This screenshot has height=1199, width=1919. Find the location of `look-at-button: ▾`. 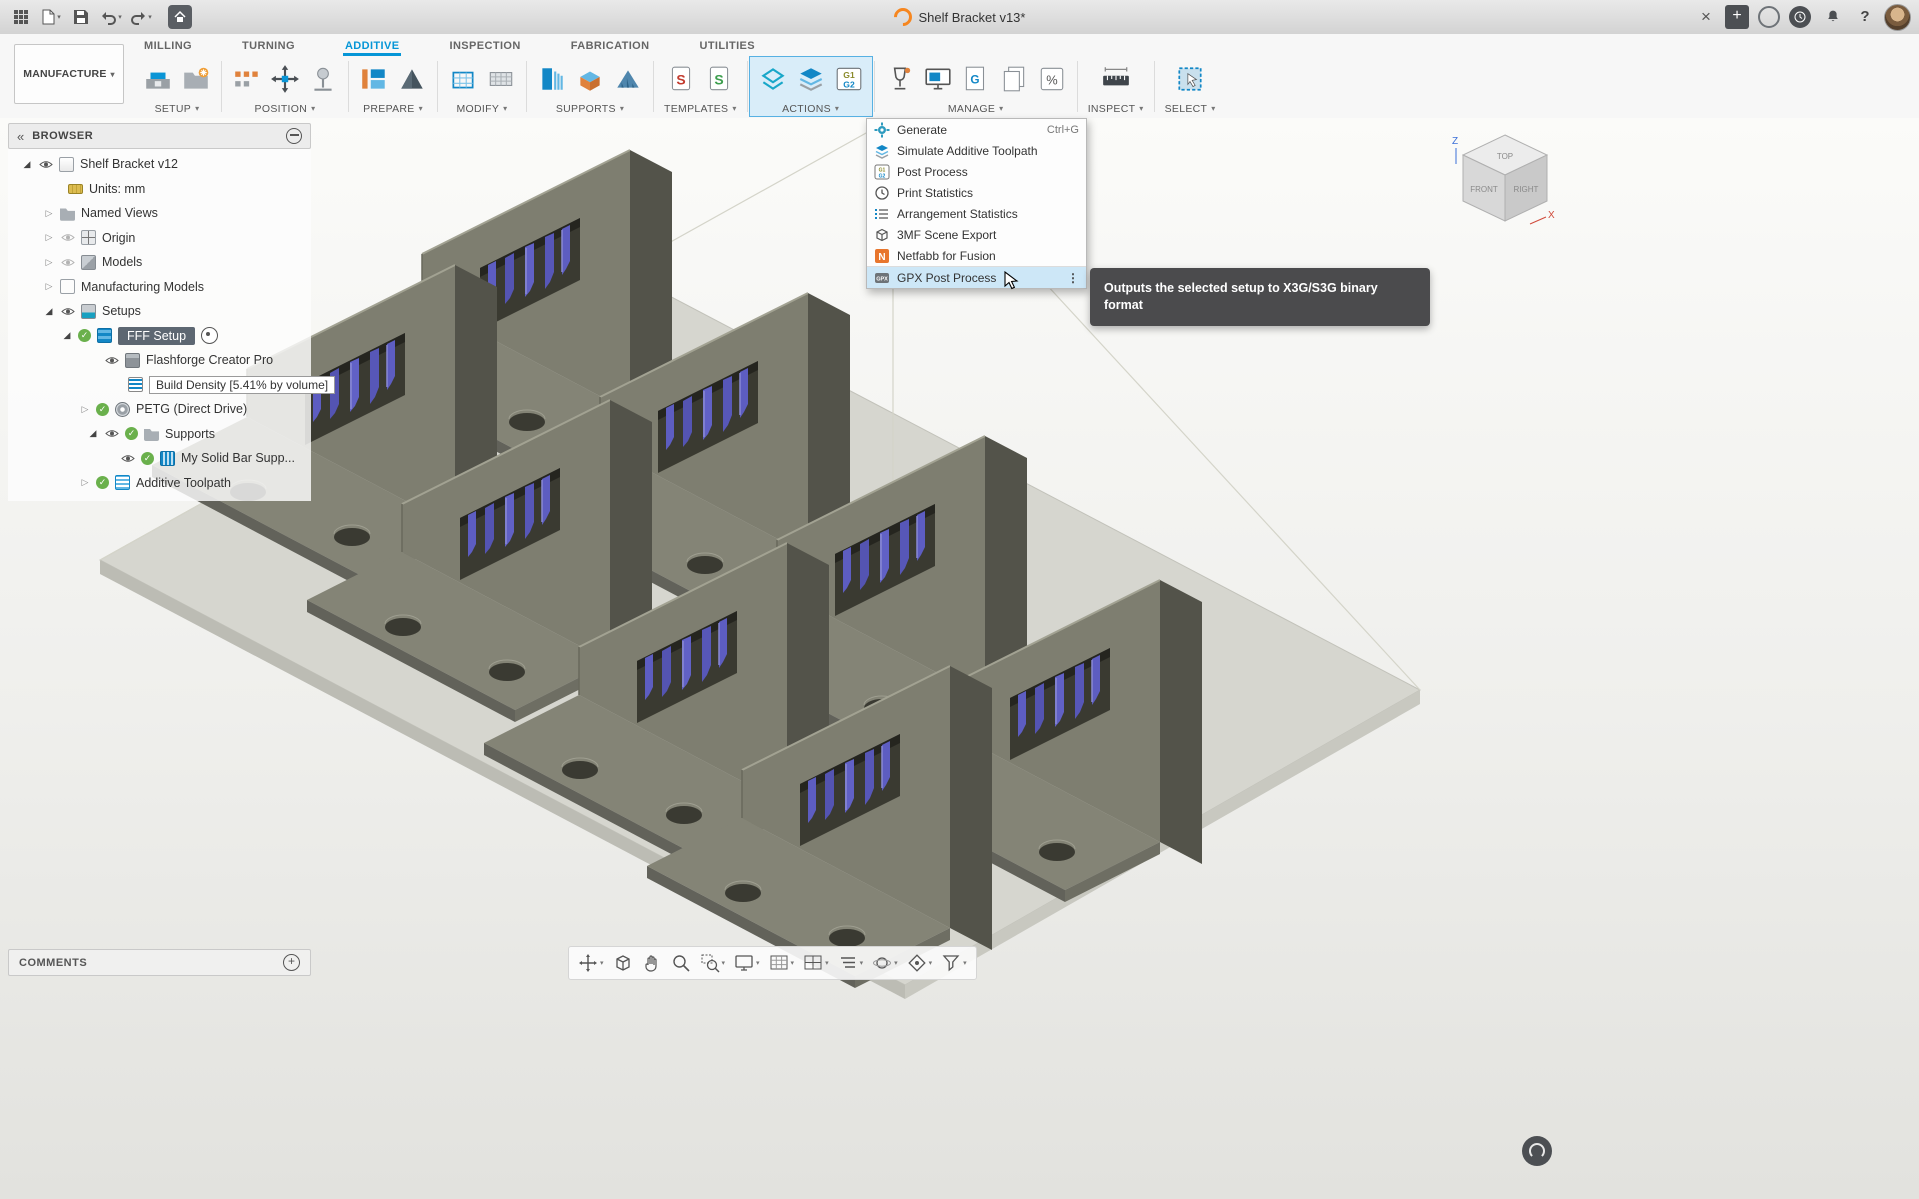

look-at-button: ▾ is located at coordinates (919, 963).